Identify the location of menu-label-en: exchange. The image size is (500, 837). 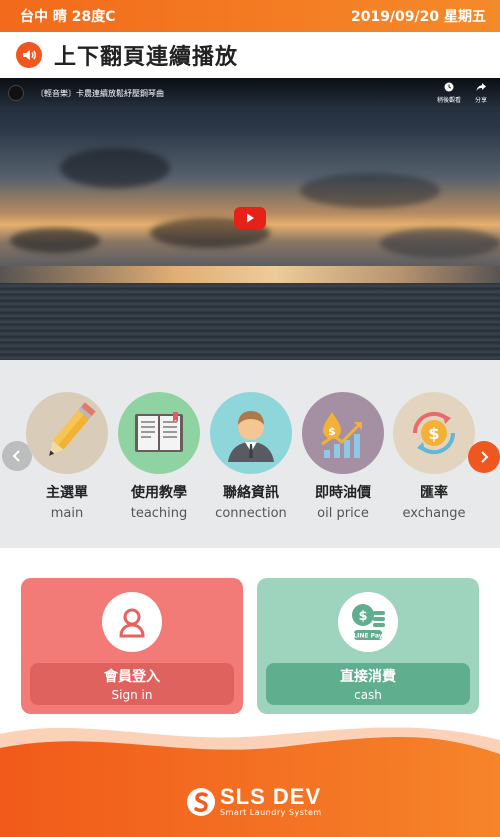
(434, 513).